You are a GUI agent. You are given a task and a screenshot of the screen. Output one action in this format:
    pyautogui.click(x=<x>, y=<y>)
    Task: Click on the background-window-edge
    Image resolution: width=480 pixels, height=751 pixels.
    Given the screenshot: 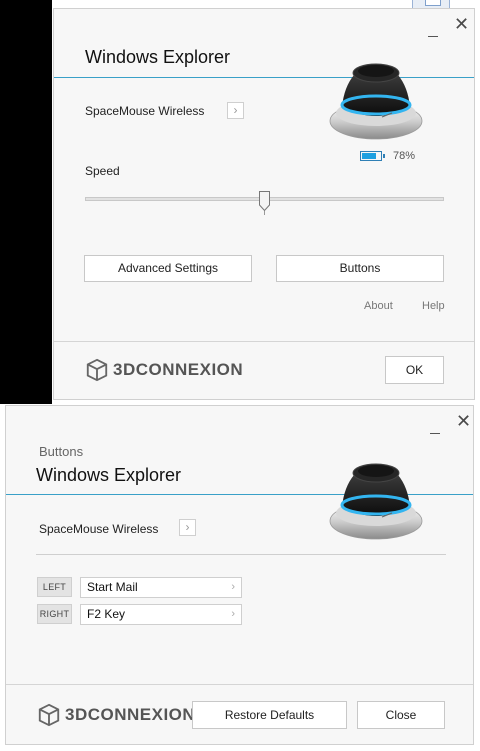 What is the action you would take?
    pyautogui.click(x=26, y=202)
    